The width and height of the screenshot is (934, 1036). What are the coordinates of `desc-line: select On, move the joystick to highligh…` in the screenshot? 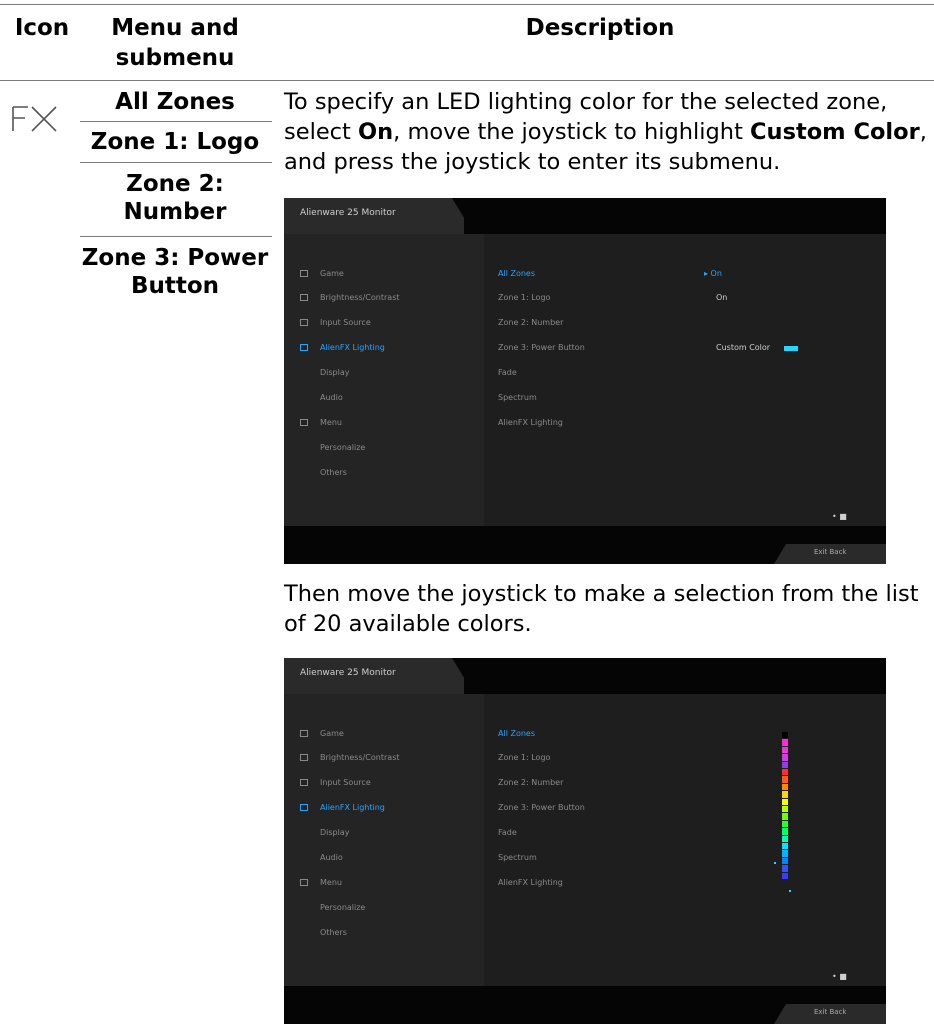 It's located at (609, 132).